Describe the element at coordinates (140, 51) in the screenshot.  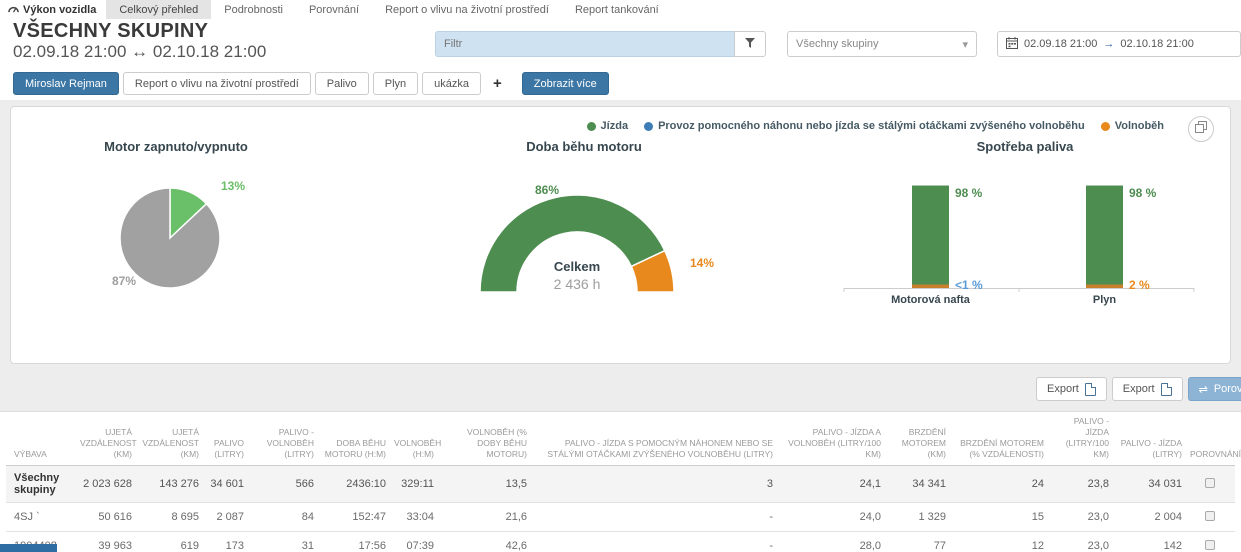
I see `page-date-range: 02.09.18 21:00 ↔ 02.10.18 21:00` at that location.